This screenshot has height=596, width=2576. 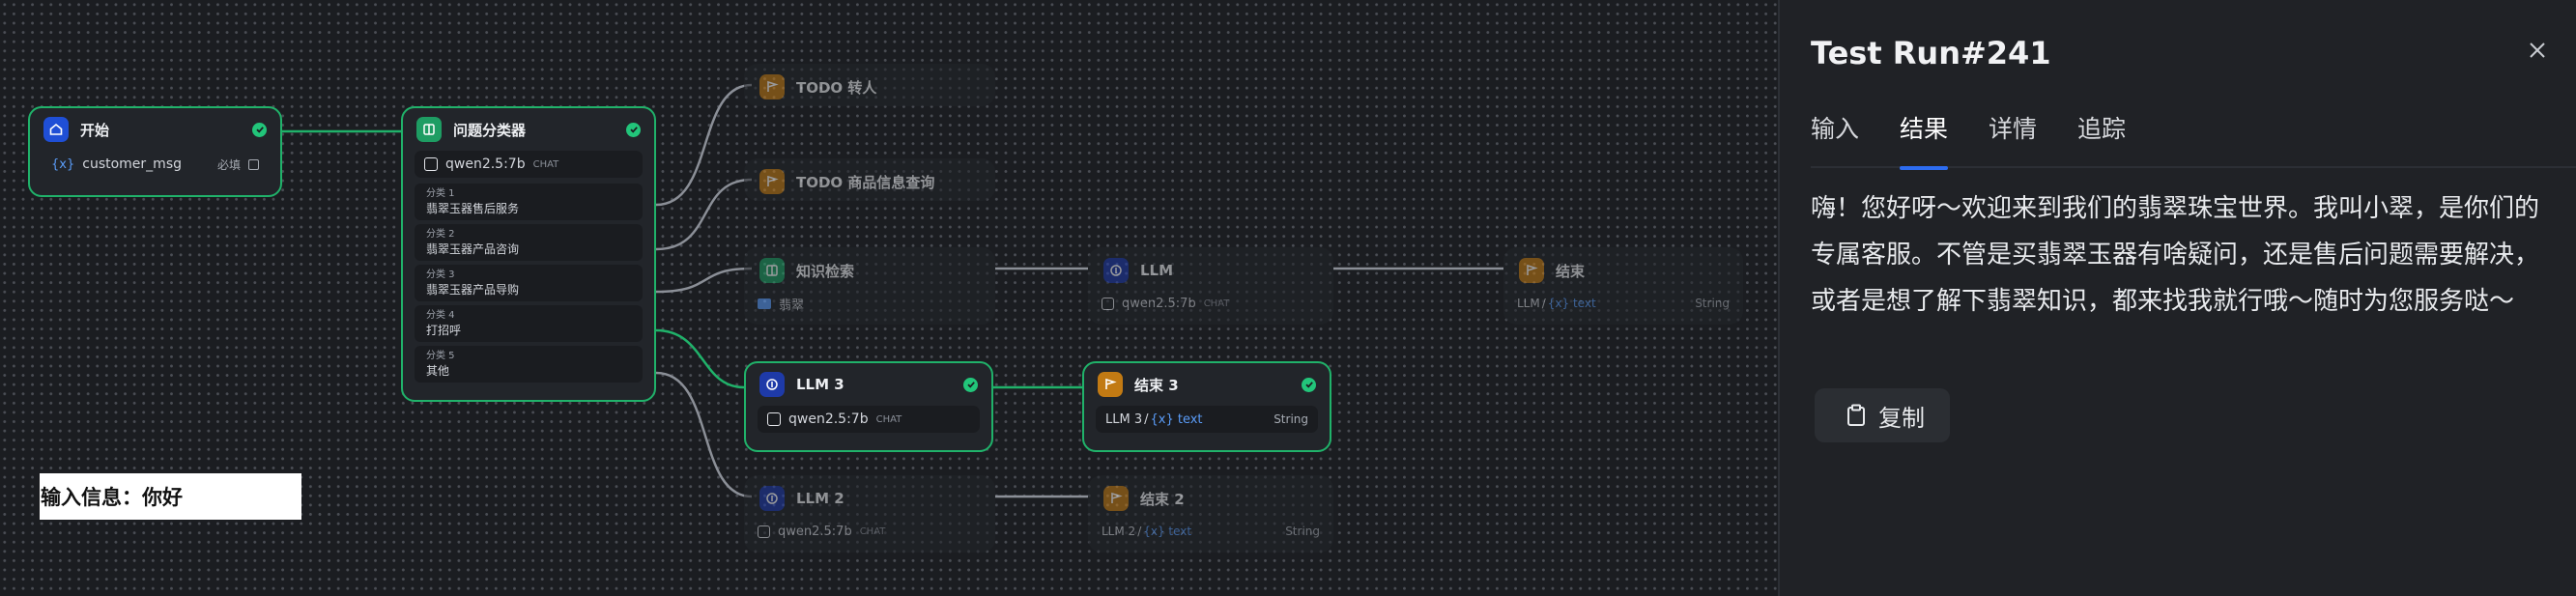 I want to click on close-button, so click(x=2538, y=51).